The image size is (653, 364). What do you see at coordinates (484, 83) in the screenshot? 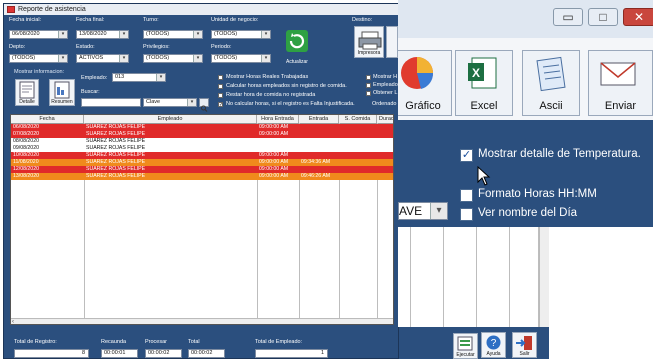
I see `excel-button: X Excel` at bounding box center [484, 83].